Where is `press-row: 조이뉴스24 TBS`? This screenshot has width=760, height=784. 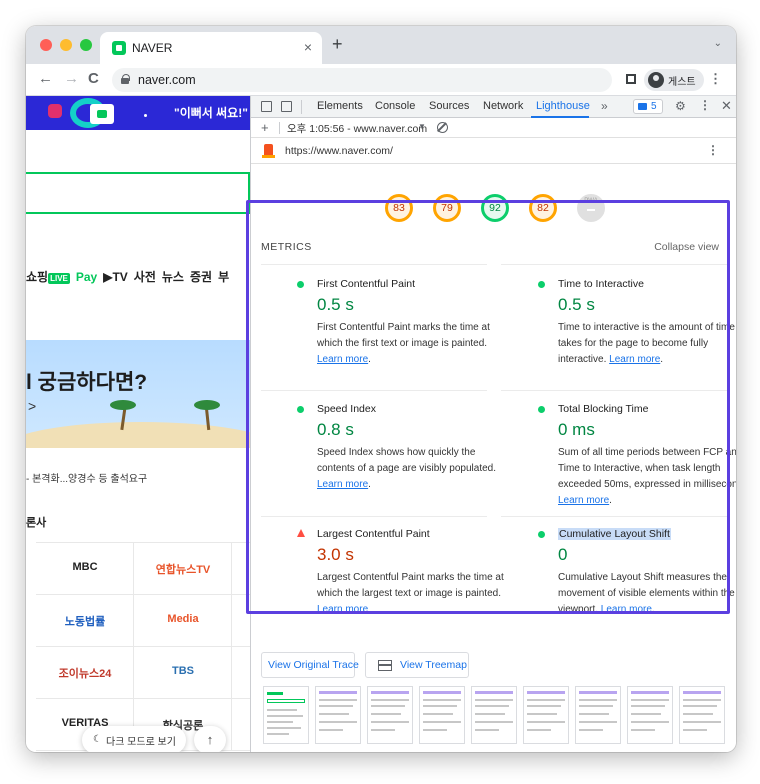
press-row: 조이뉴스24 TBS is located at coordinates (143, 673).